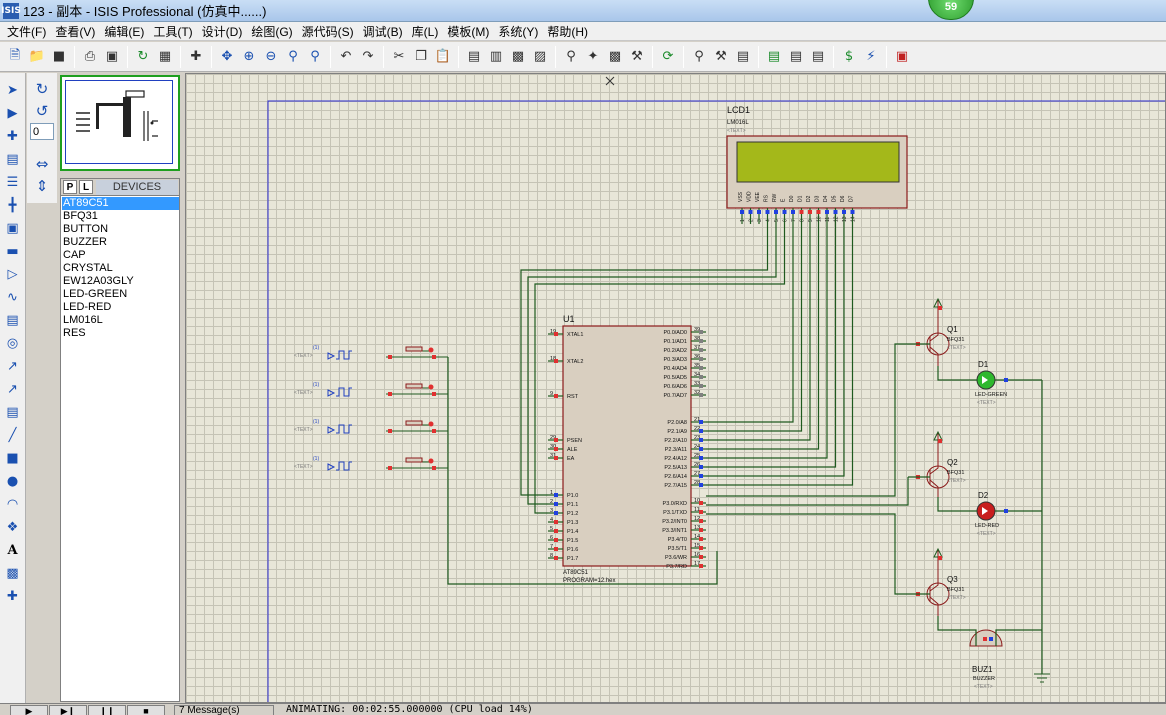 This screenshot has width=1166, height=715. Describe the element at coordinates (59, 57) in the screenshot. I see `save-icon: ■` at that location.